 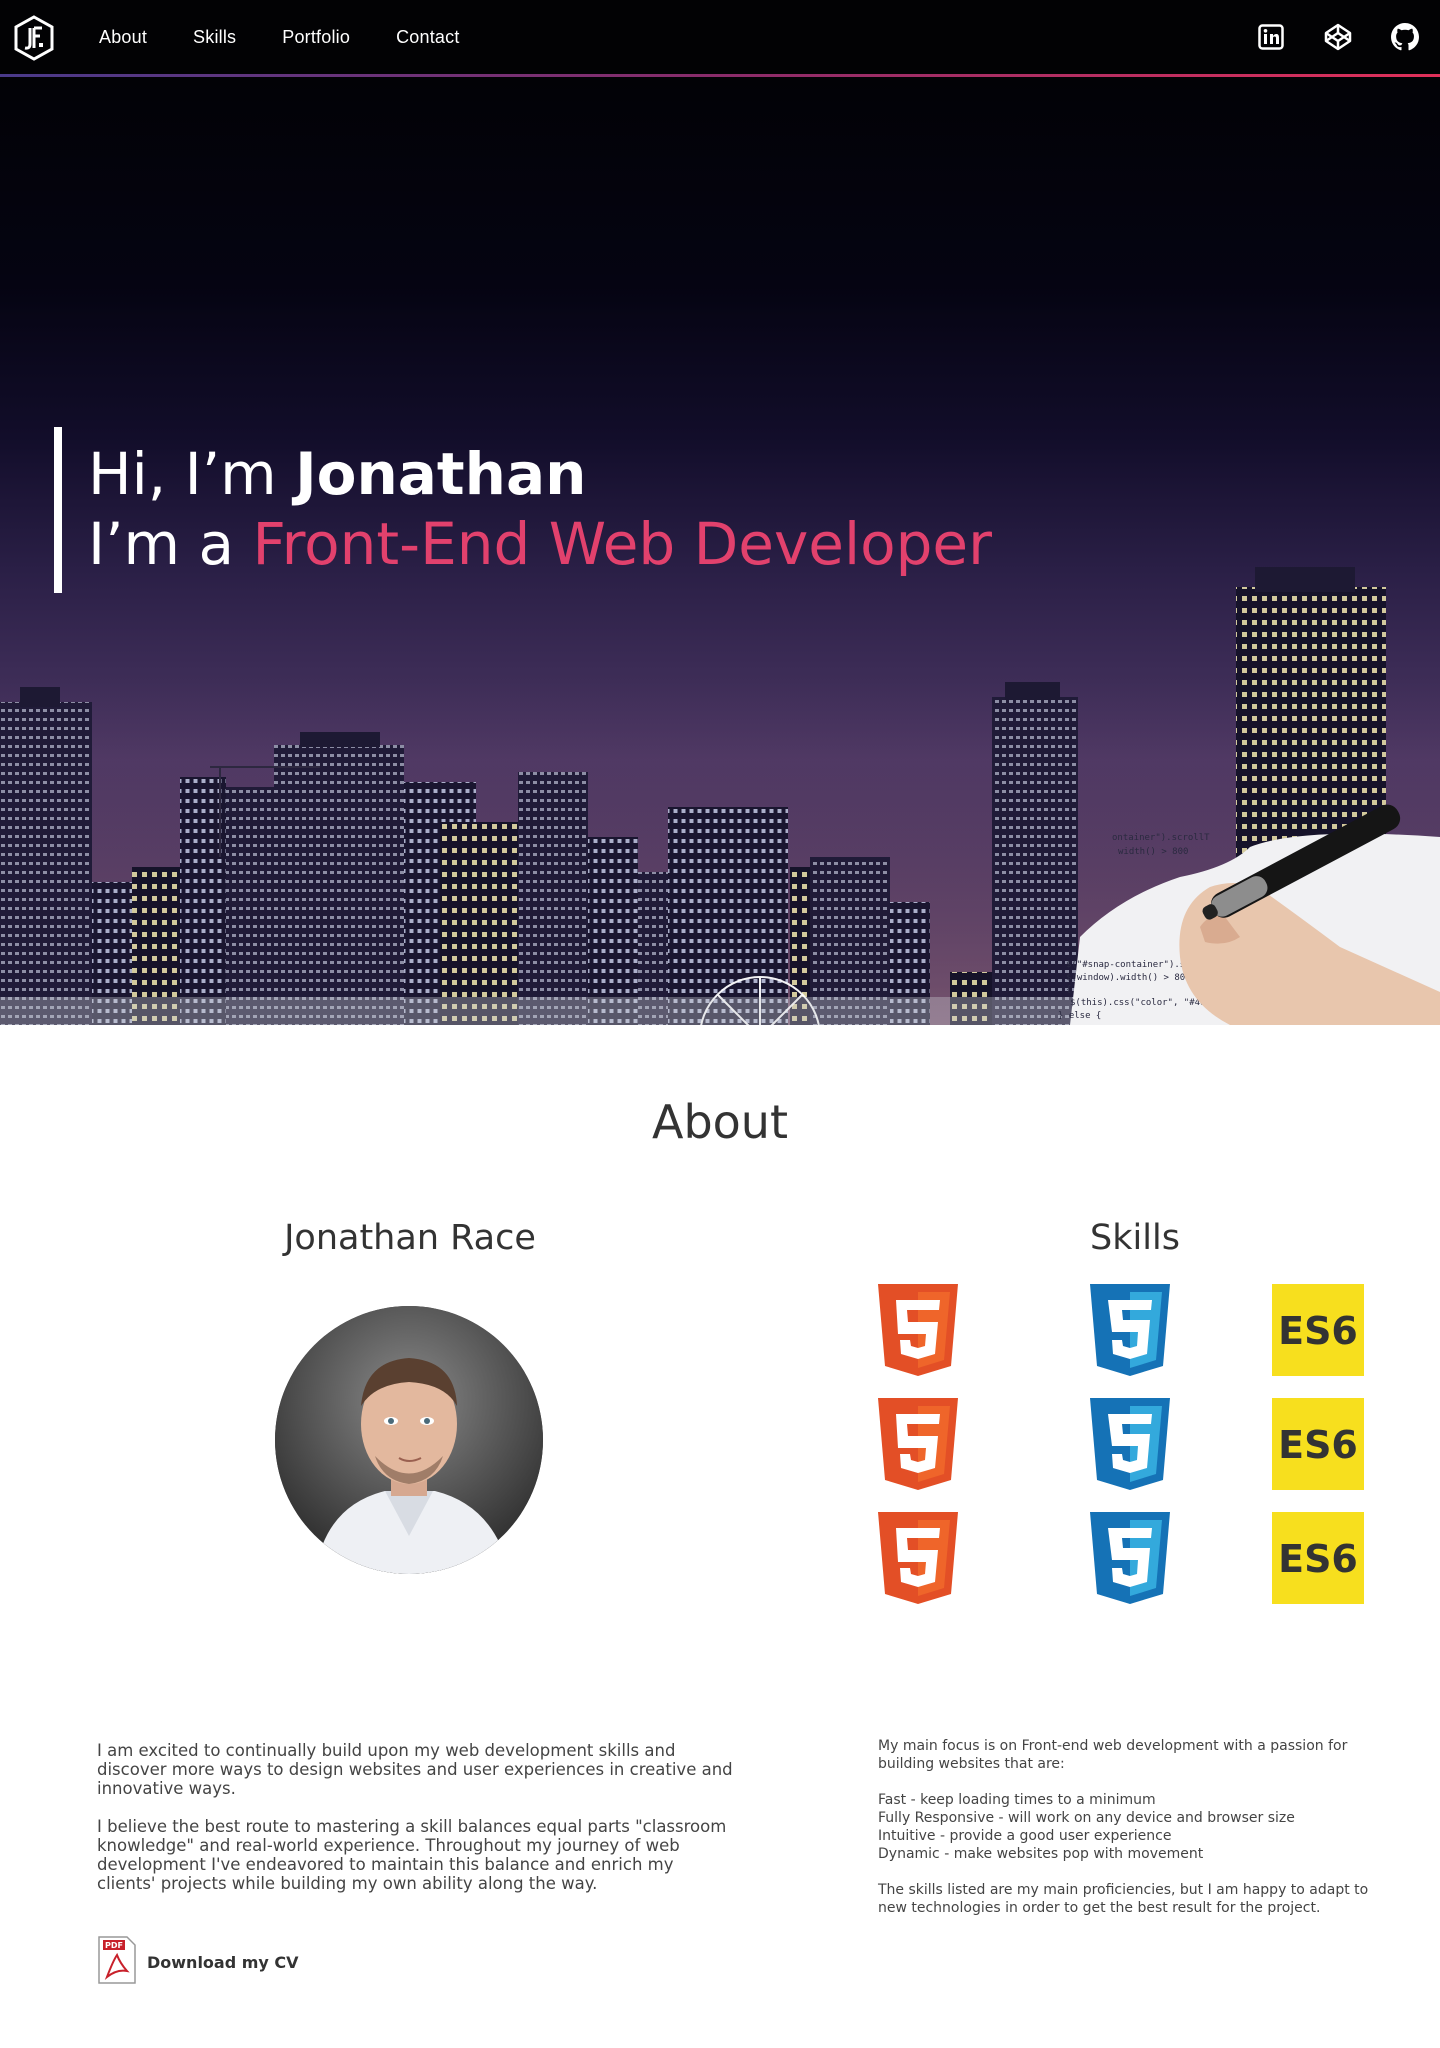 What do you see at coordinates (34, 38) in the screenshot?
I see `logo-icon` at bounding box center [34, 38].